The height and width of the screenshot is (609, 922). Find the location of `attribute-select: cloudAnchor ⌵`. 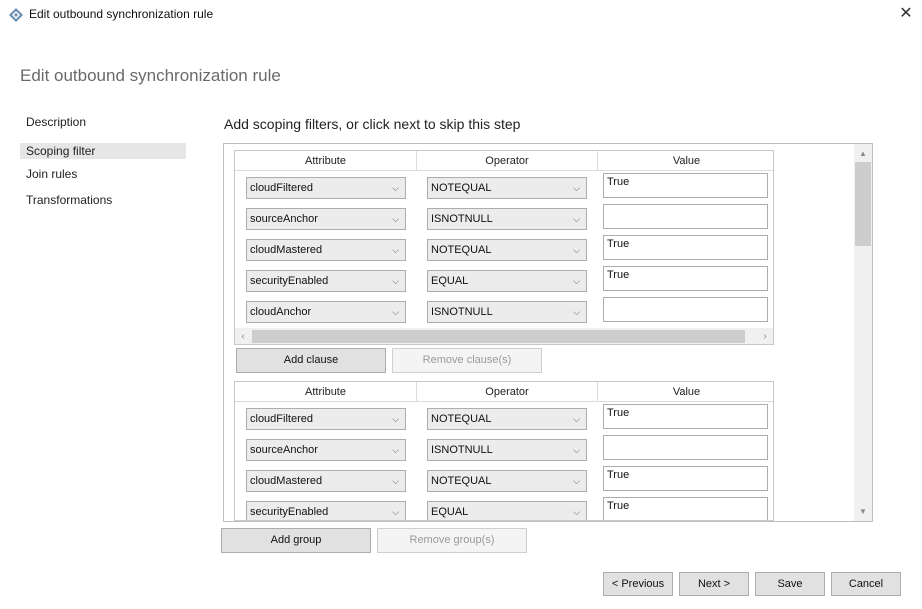

attribute-select: cloudAnchor ⌵ is located at coordinates (326, 312).